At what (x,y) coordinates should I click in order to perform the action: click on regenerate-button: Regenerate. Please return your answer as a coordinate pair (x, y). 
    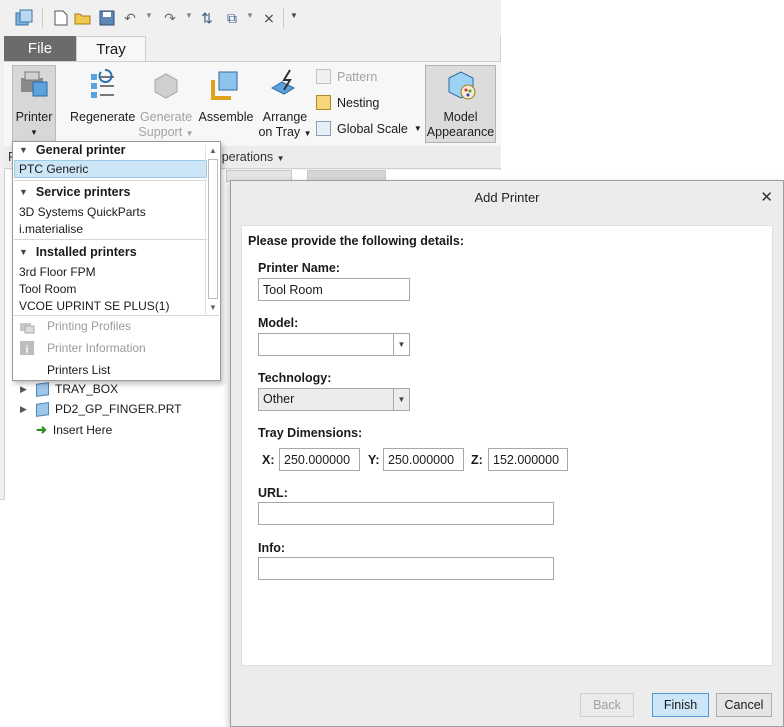
    Looking at the image, I should click on (103, 96).